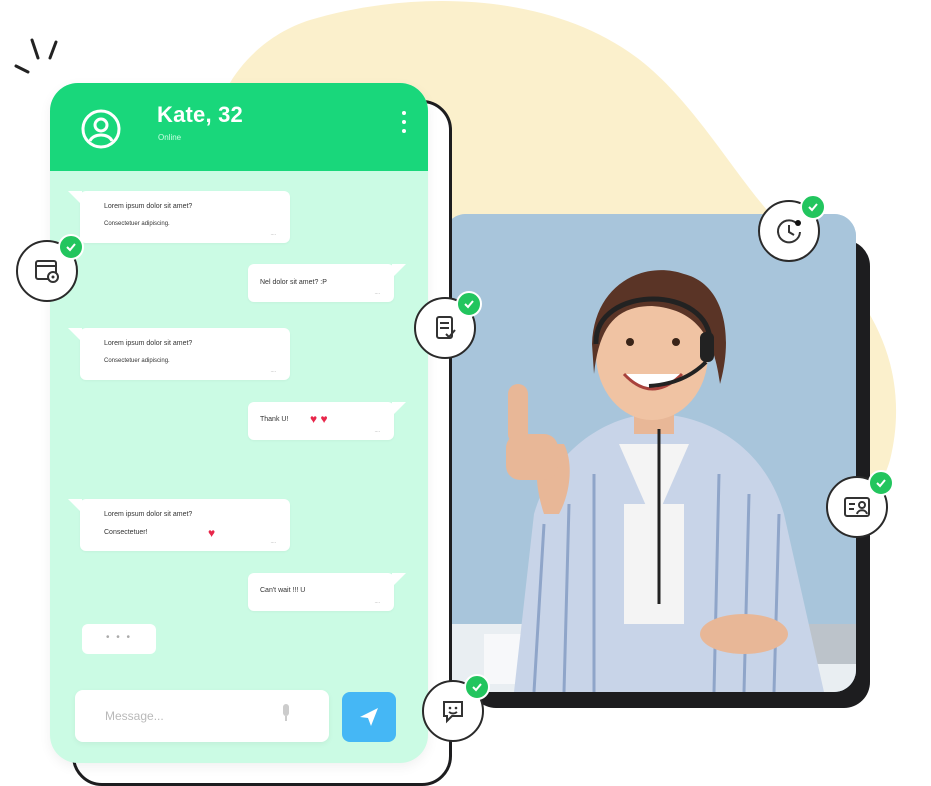 The image size is (931, 786). Describe the element at coordinates (283, 590) in the screenshot. I see `message-text: Can't wait !!! U` at that location.